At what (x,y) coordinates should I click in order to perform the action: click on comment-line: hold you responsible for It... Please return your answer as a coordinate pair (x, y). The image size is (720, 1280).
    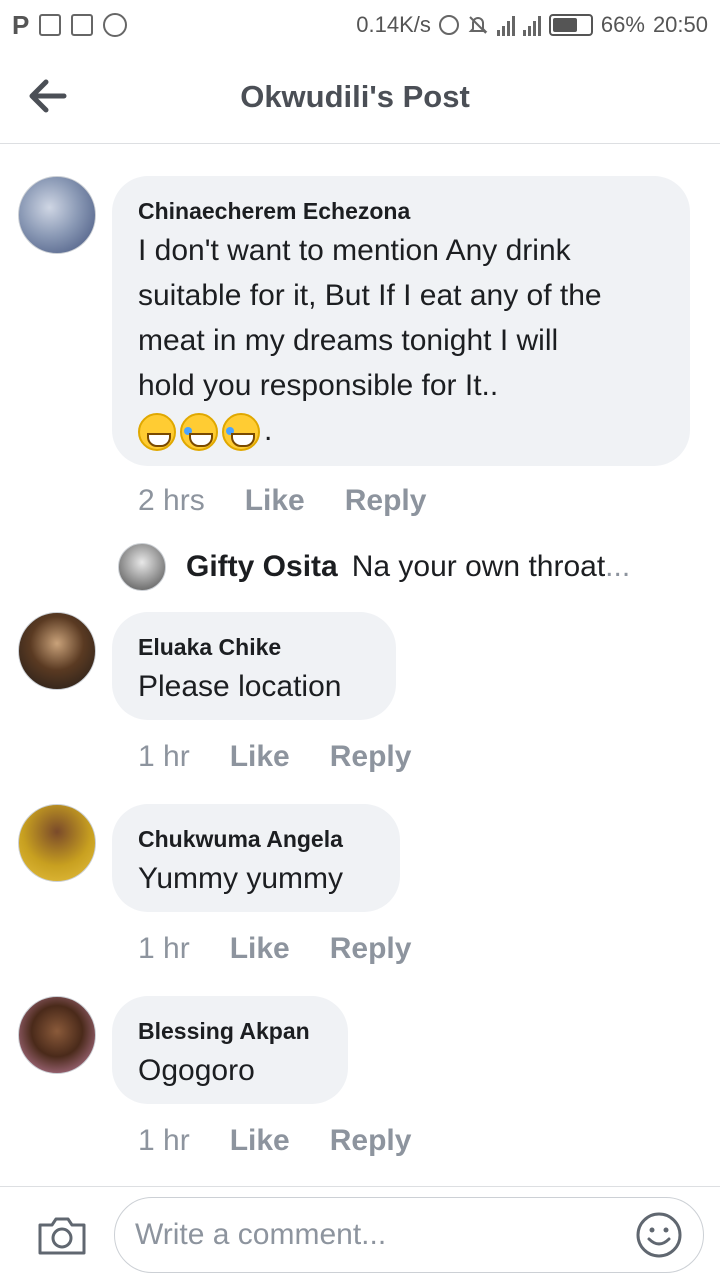
    Looking at the image, I should click on (318, 385).